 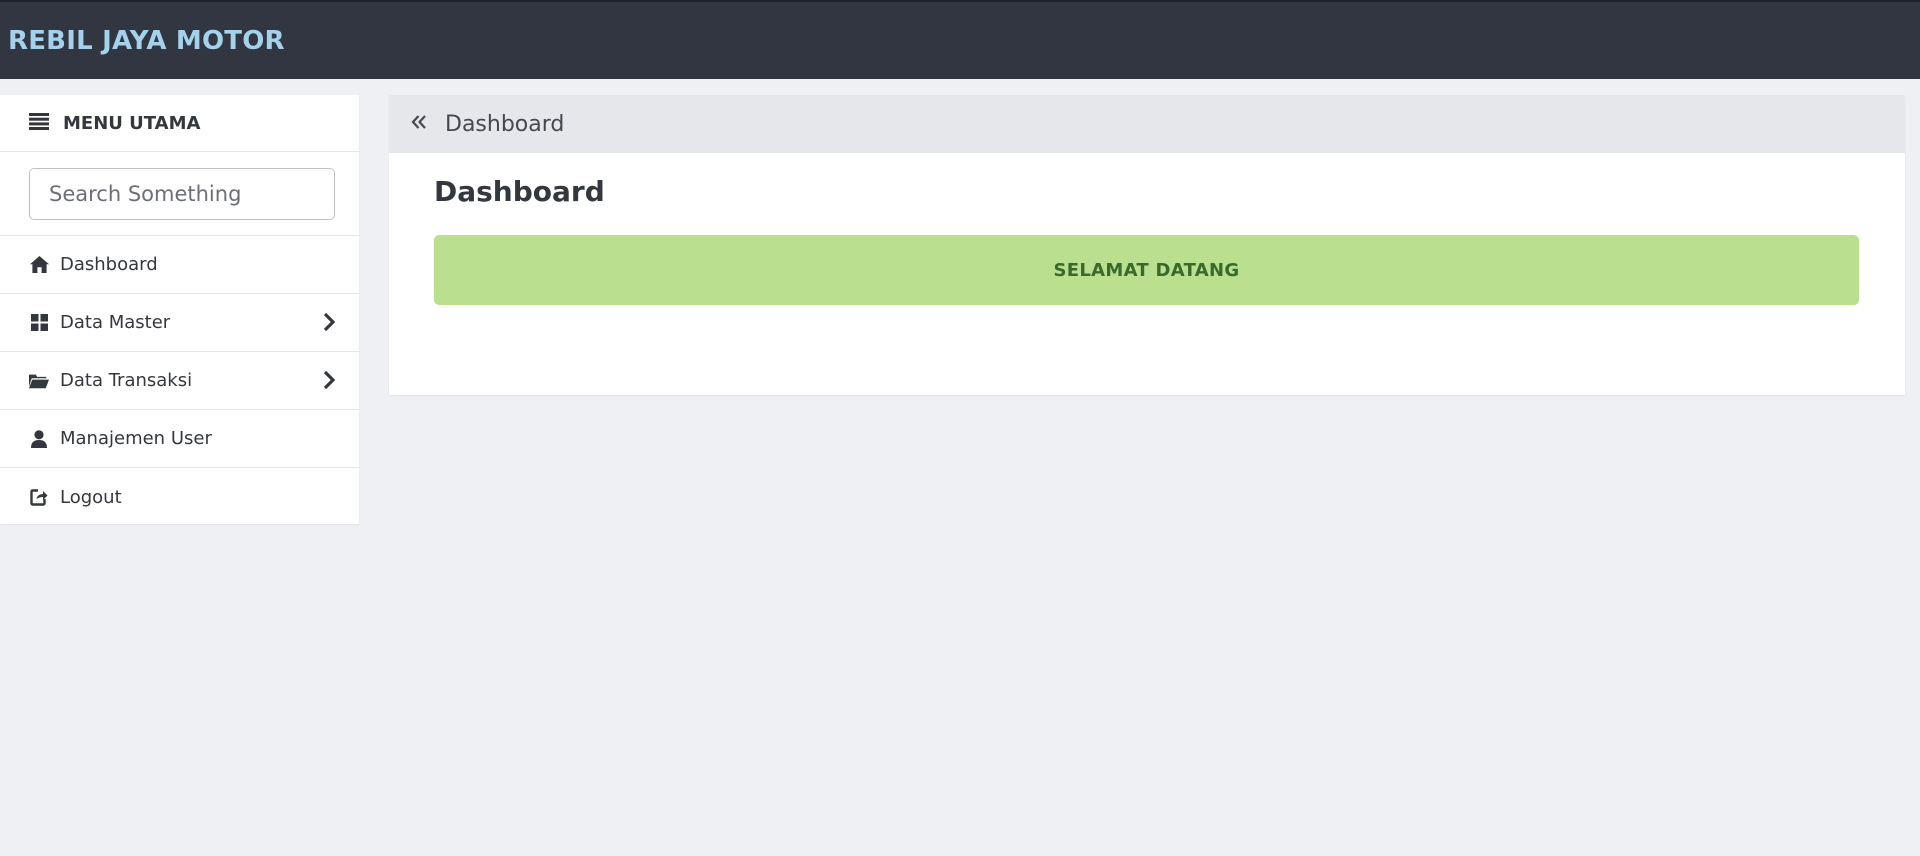 What do you see at coordinates (960, 39) in the screenshot?
I see `top-navbar: REBIL JAYA MOTOR` at bounding box center [960, 39].